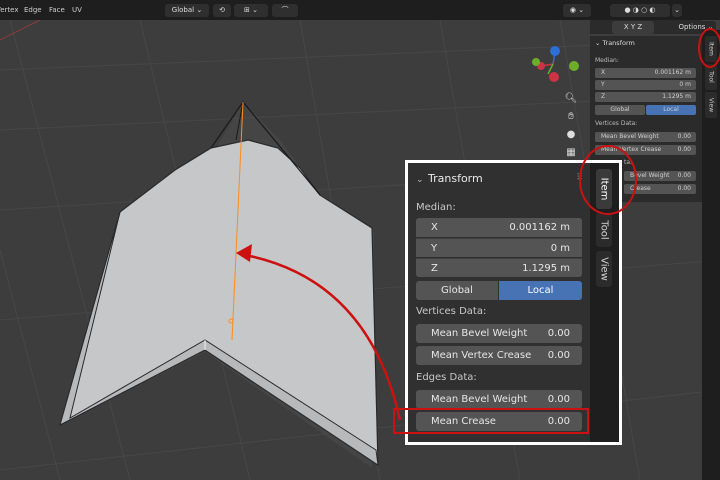 The height and width of the screenshot is (480, 720). Describe the element at coordinates (618, 43) in the screenshot. I see `small-transform-title: Transform` at that location.